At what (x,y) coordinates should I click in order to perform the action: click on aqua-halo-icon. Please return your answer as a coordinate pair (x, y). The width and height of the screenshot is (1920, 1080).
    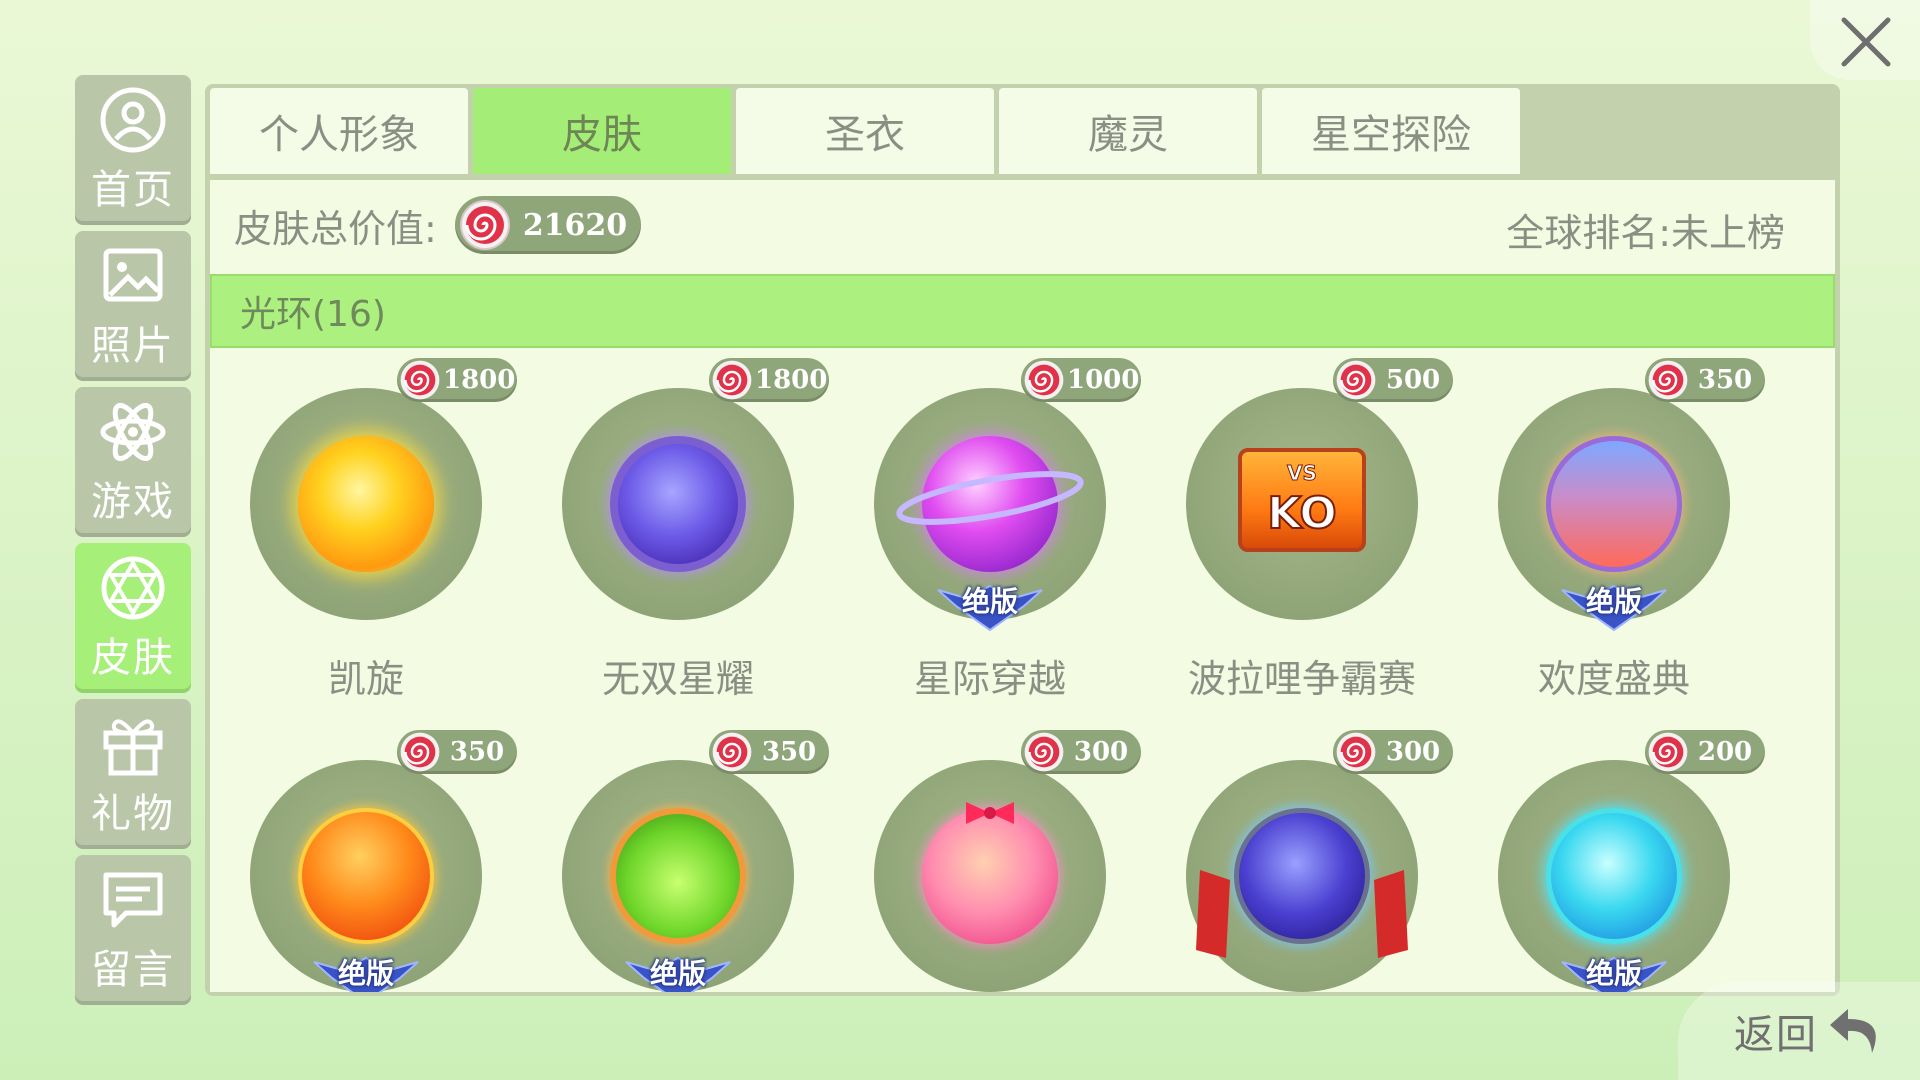
    Looking at the image, I should click on (1614, 876).